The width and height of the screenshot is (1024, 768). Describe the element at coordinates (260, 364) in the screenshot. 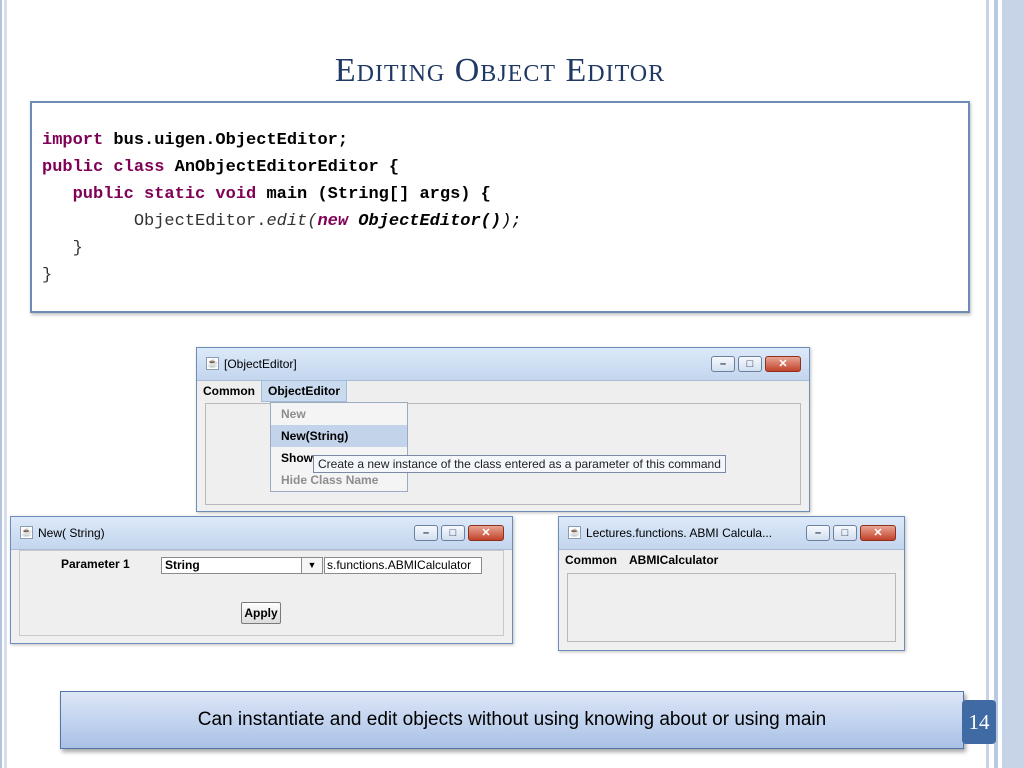

I see `window-title: [ObjectEditor]` at that location.